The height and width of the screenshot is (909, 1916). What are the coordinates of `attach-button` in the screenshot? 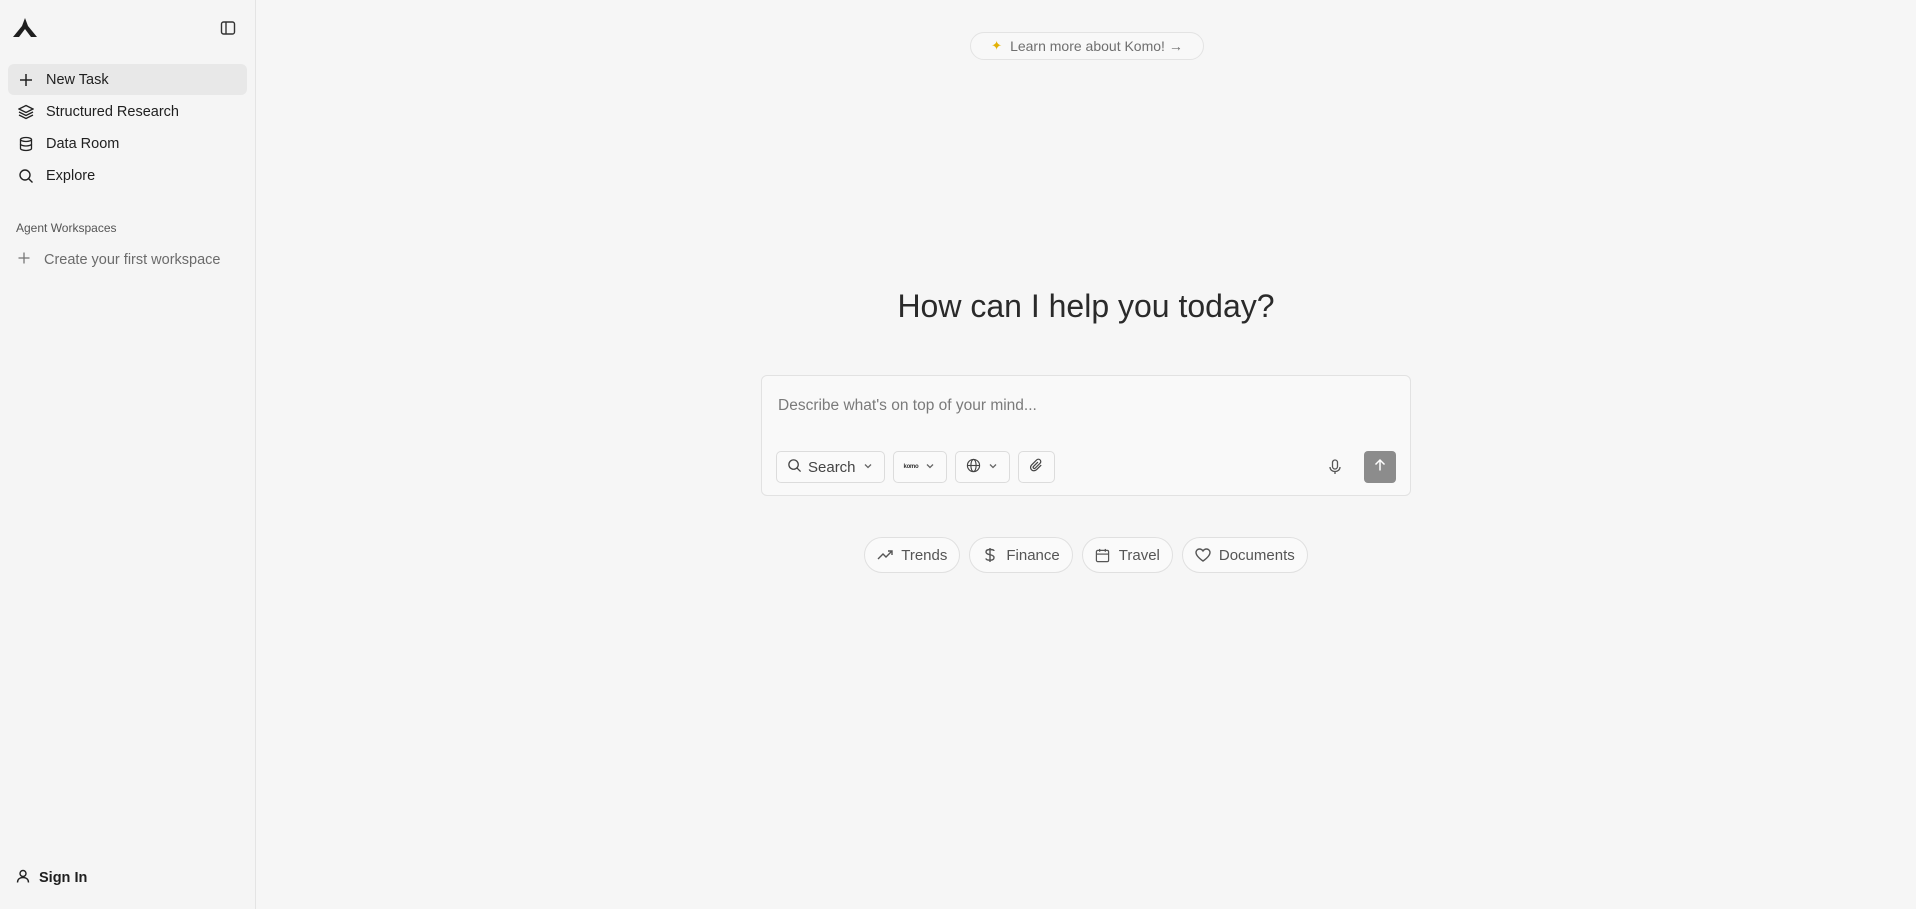 It's located at (1037, 467).